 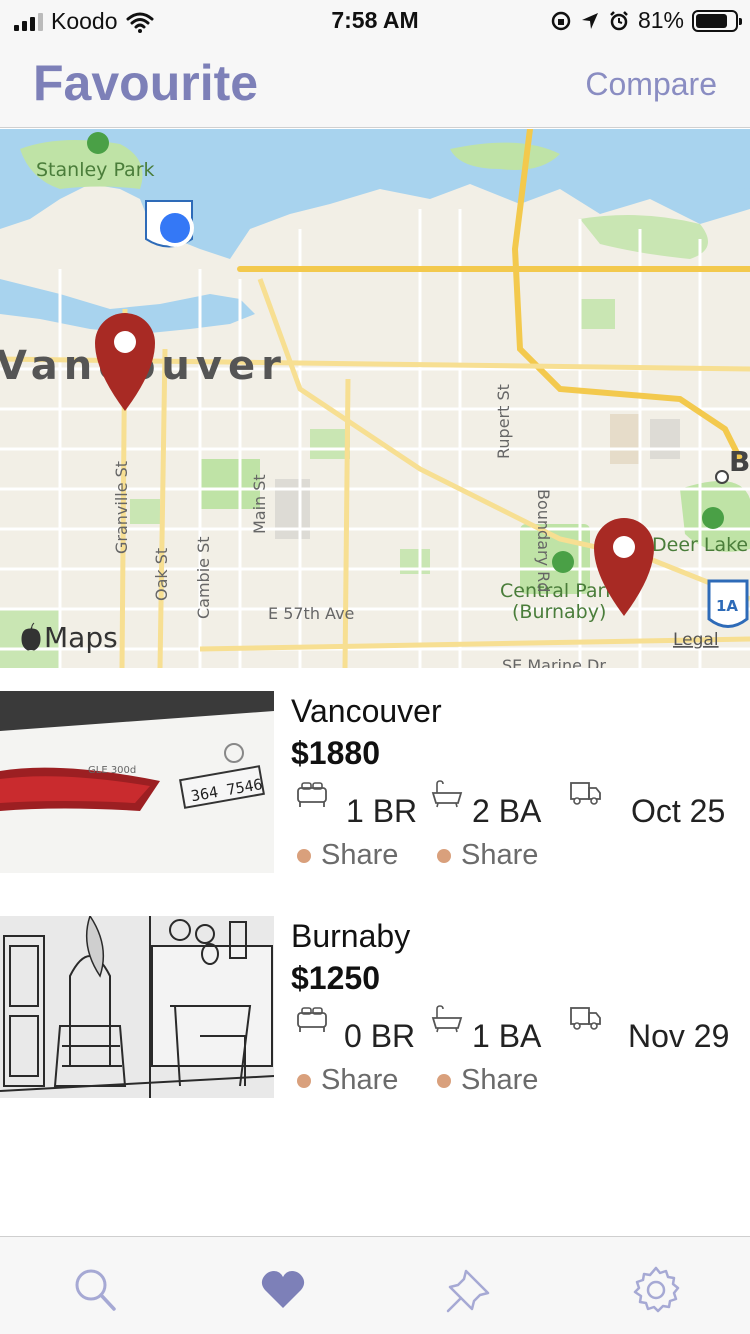 I want to click on listing-thumbnail, so click(x=137, y=1007).